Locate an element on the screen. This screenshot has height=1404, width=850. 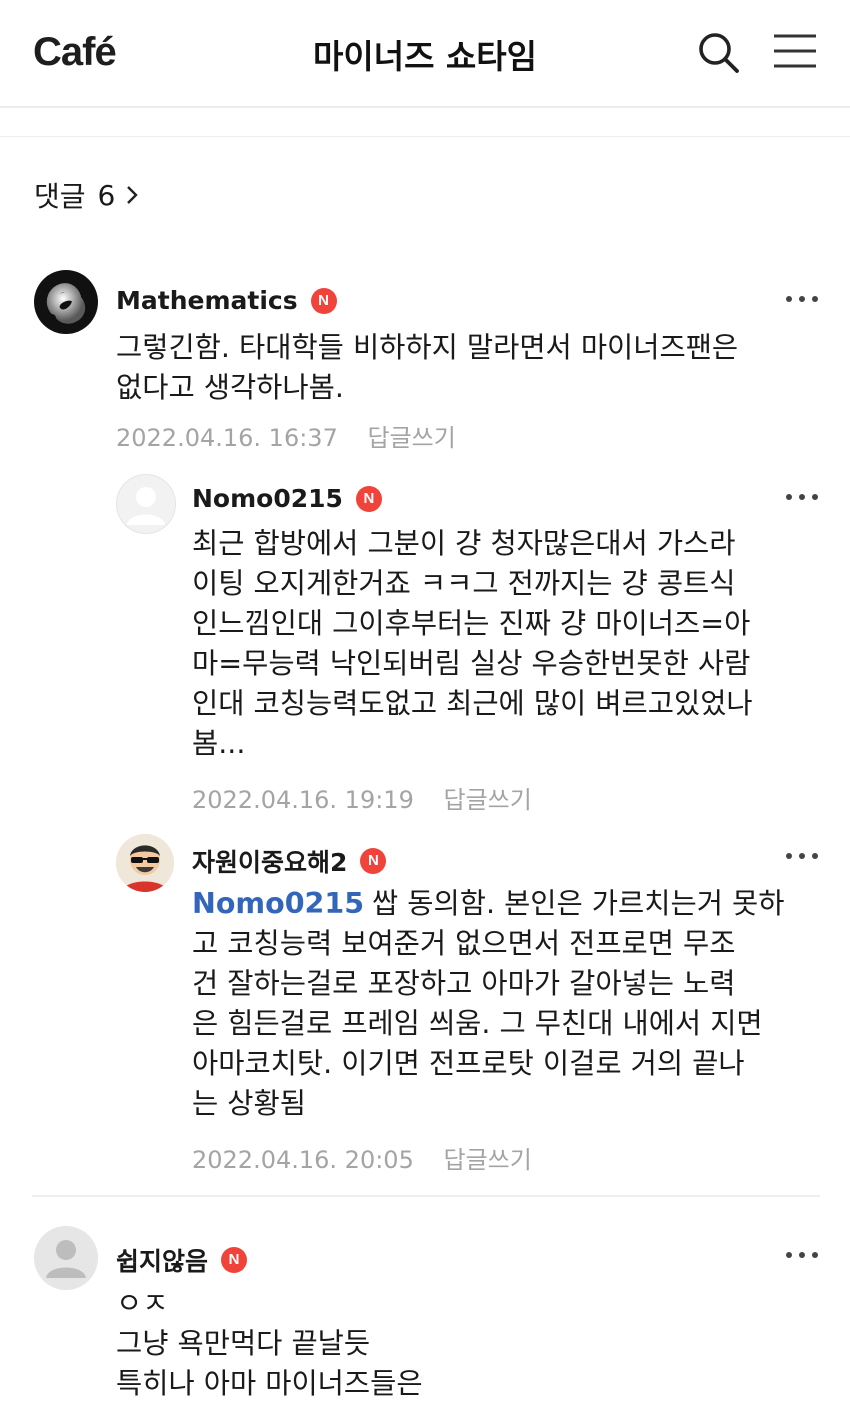
cartoon-face-avatar-icon is located at coordinates (145, 863).